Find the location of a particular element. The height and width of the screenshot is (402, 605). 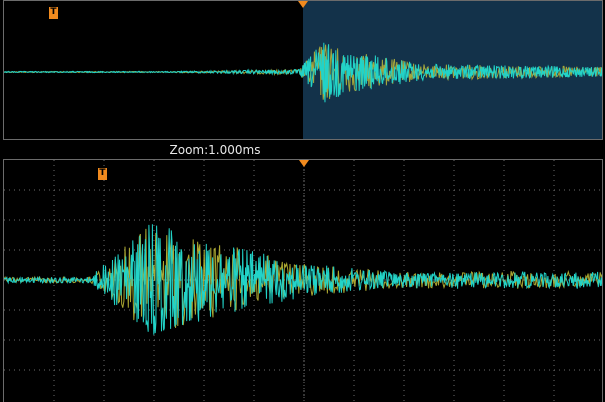

zoom-timebase-label: Zoom:1.000ms is located at coordinates (215, 150).